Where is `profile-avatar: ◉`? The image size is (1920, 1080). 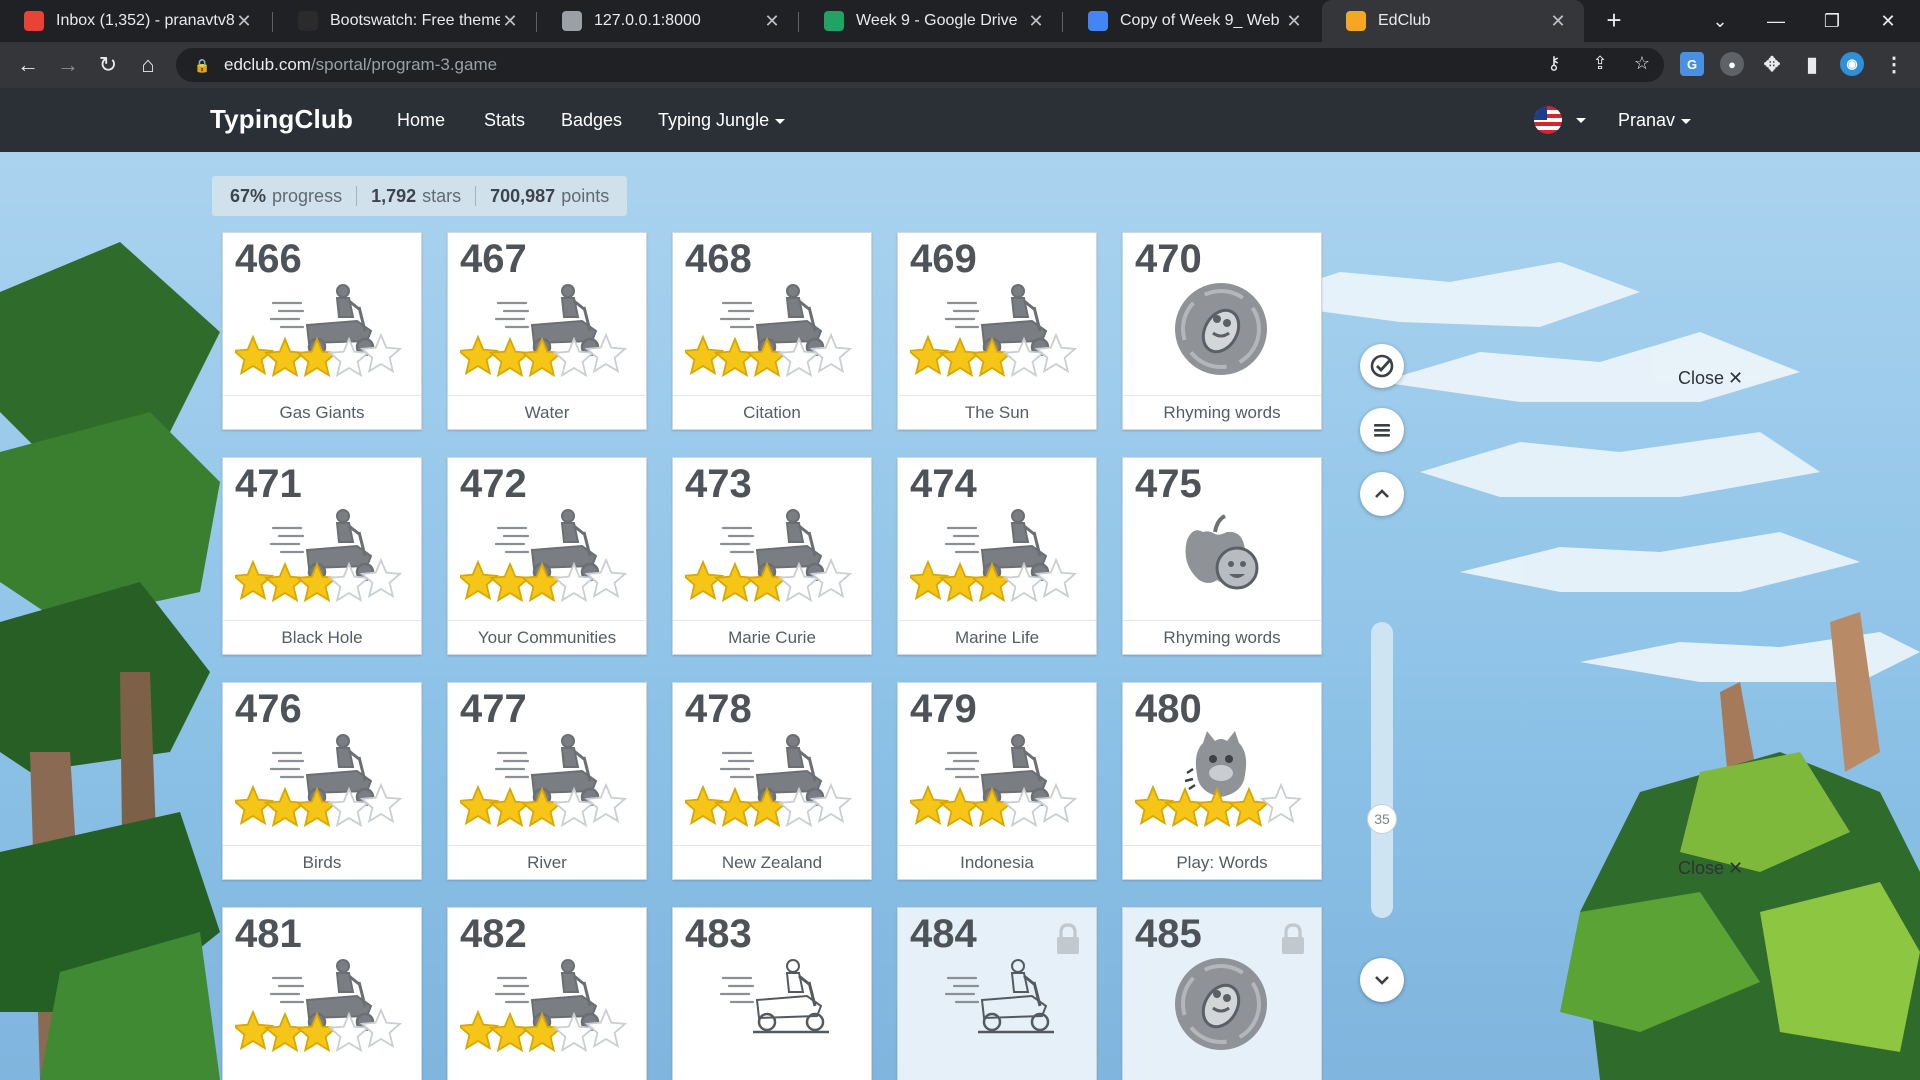 profile-avatar: ◉ is located at coordinates (1852, 64).